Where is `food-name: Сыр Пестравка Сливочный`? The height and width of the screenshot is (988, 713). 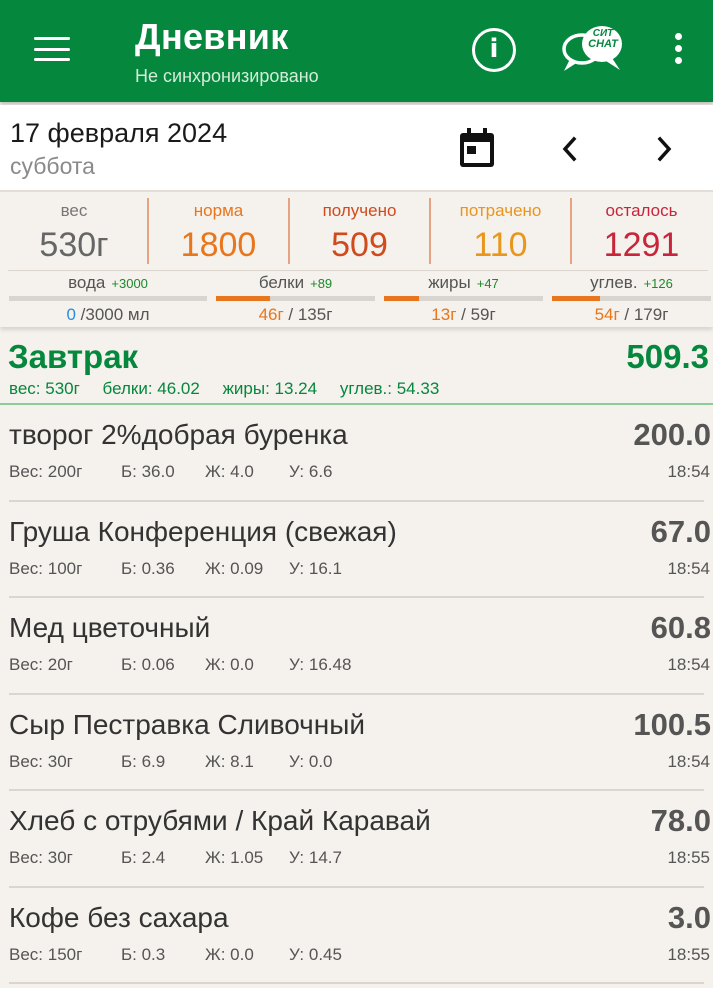
food-name: Сыр Пестравка Сливочный is located at coordinates (187, 724).